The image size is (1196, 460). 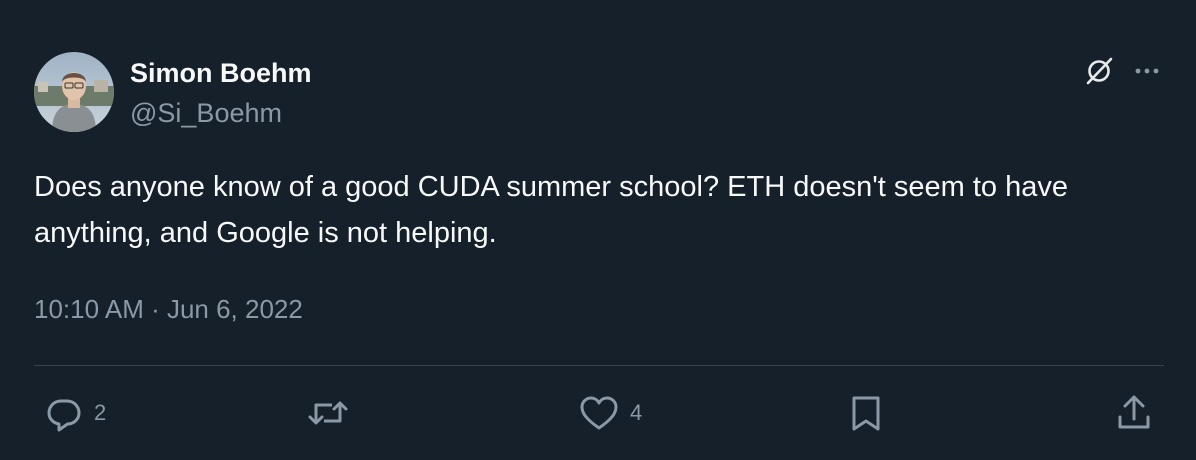 What do you see at coordinates (221, 73) in the screenshot?
I see `author-display-name: Simon Boehm` at bounding box center [221, 73].